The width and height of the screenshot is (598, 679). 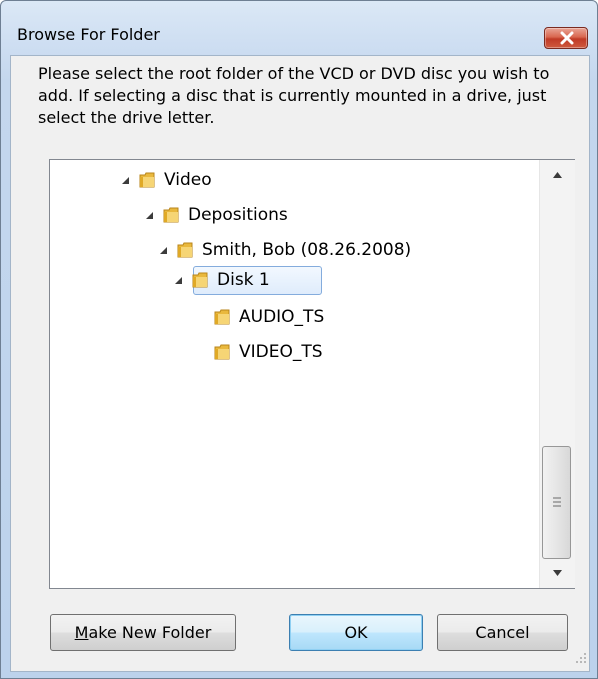 I want to click on make-new-folder-label: ake New Folder, so click(x=150, y=632).